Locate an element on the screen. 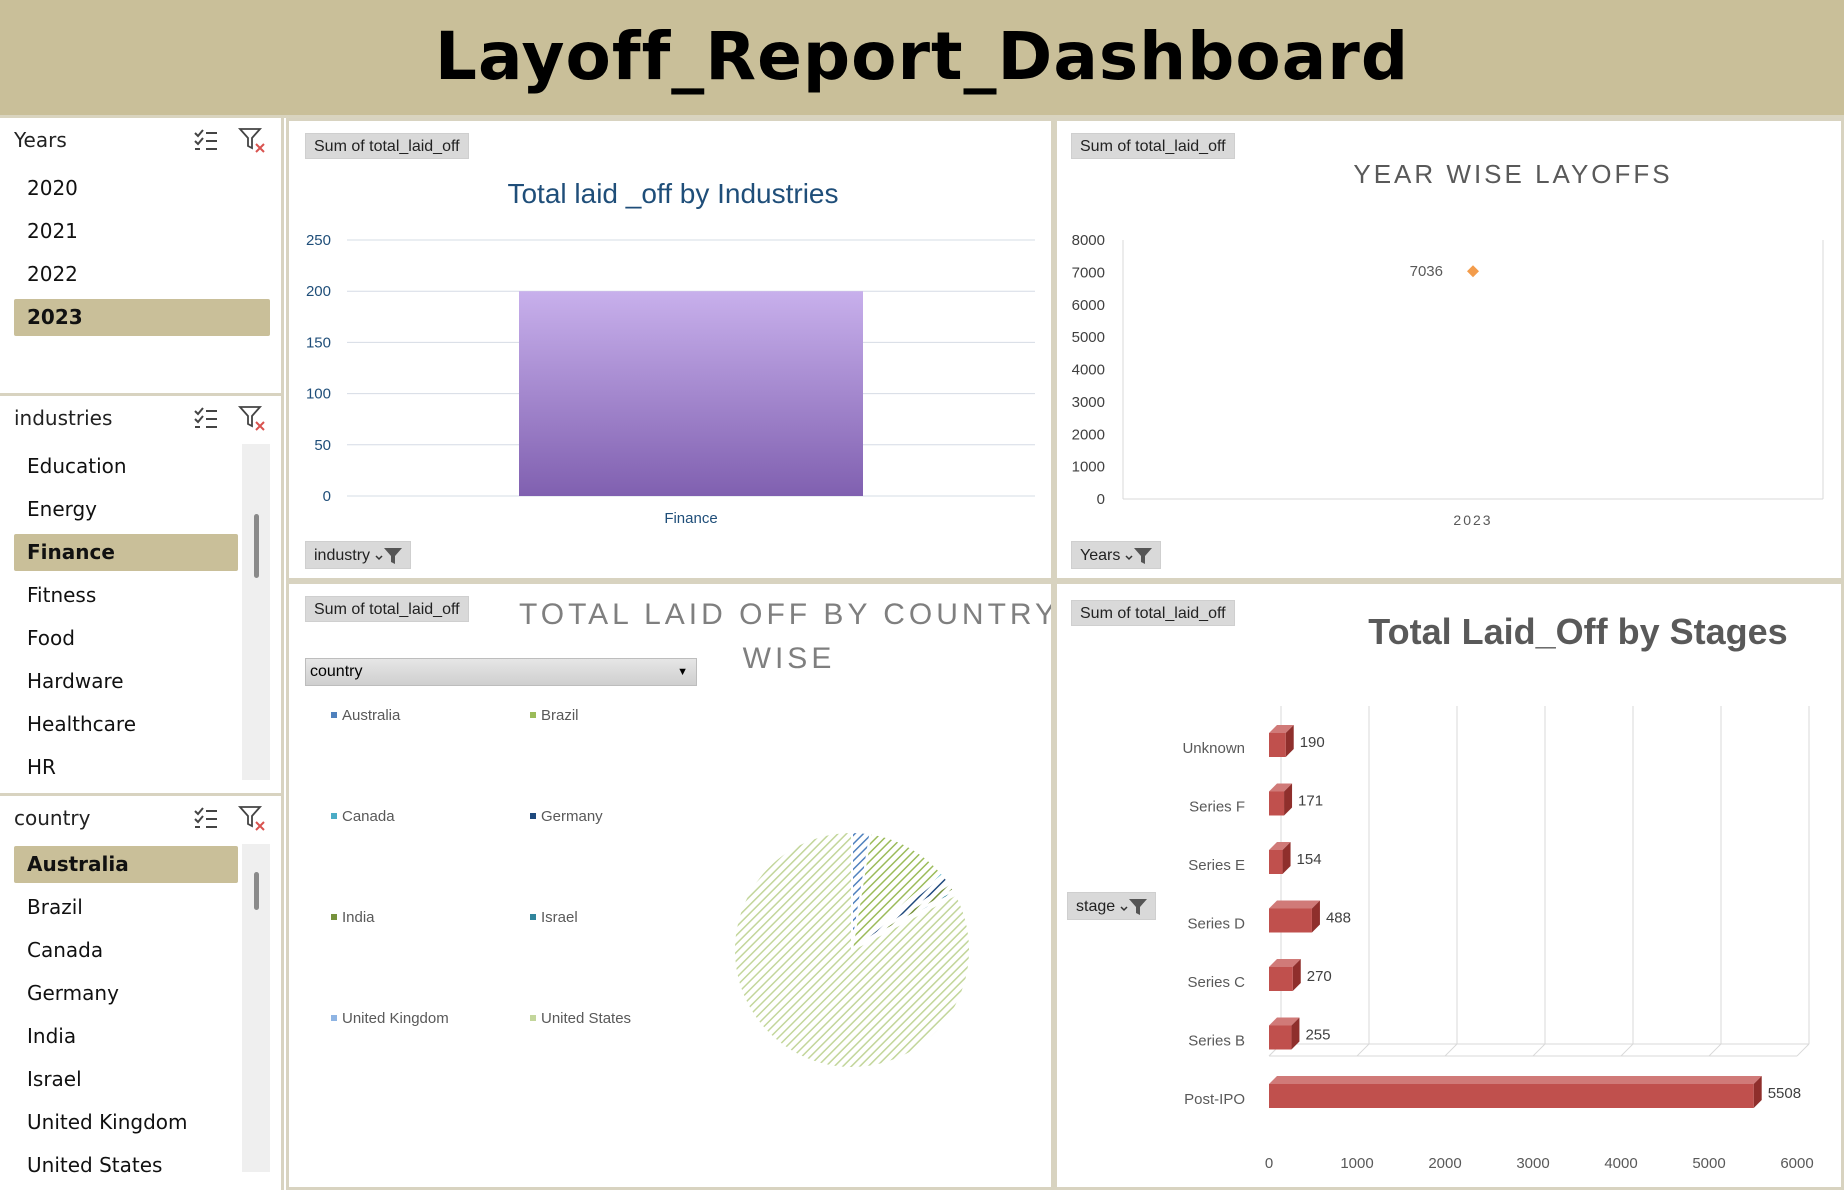  x-tick-label: 5000 is located at coordinates (1708, 1163).